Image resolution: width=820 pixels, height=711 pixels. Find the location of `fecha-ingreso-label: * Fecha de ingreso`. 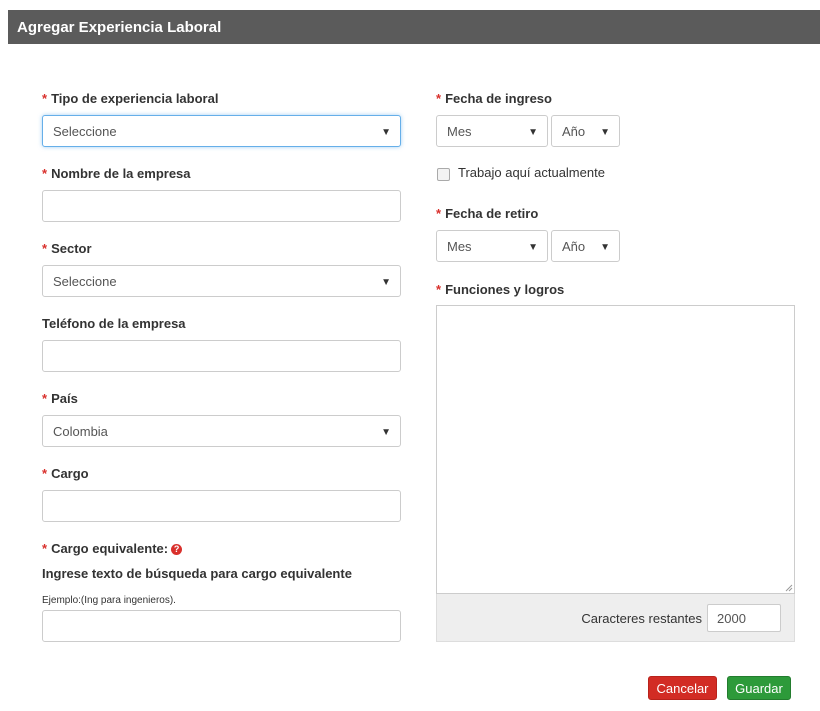

fecha-ingreso-label: * Fecha de ingreso is located at coordinates (494, 98).